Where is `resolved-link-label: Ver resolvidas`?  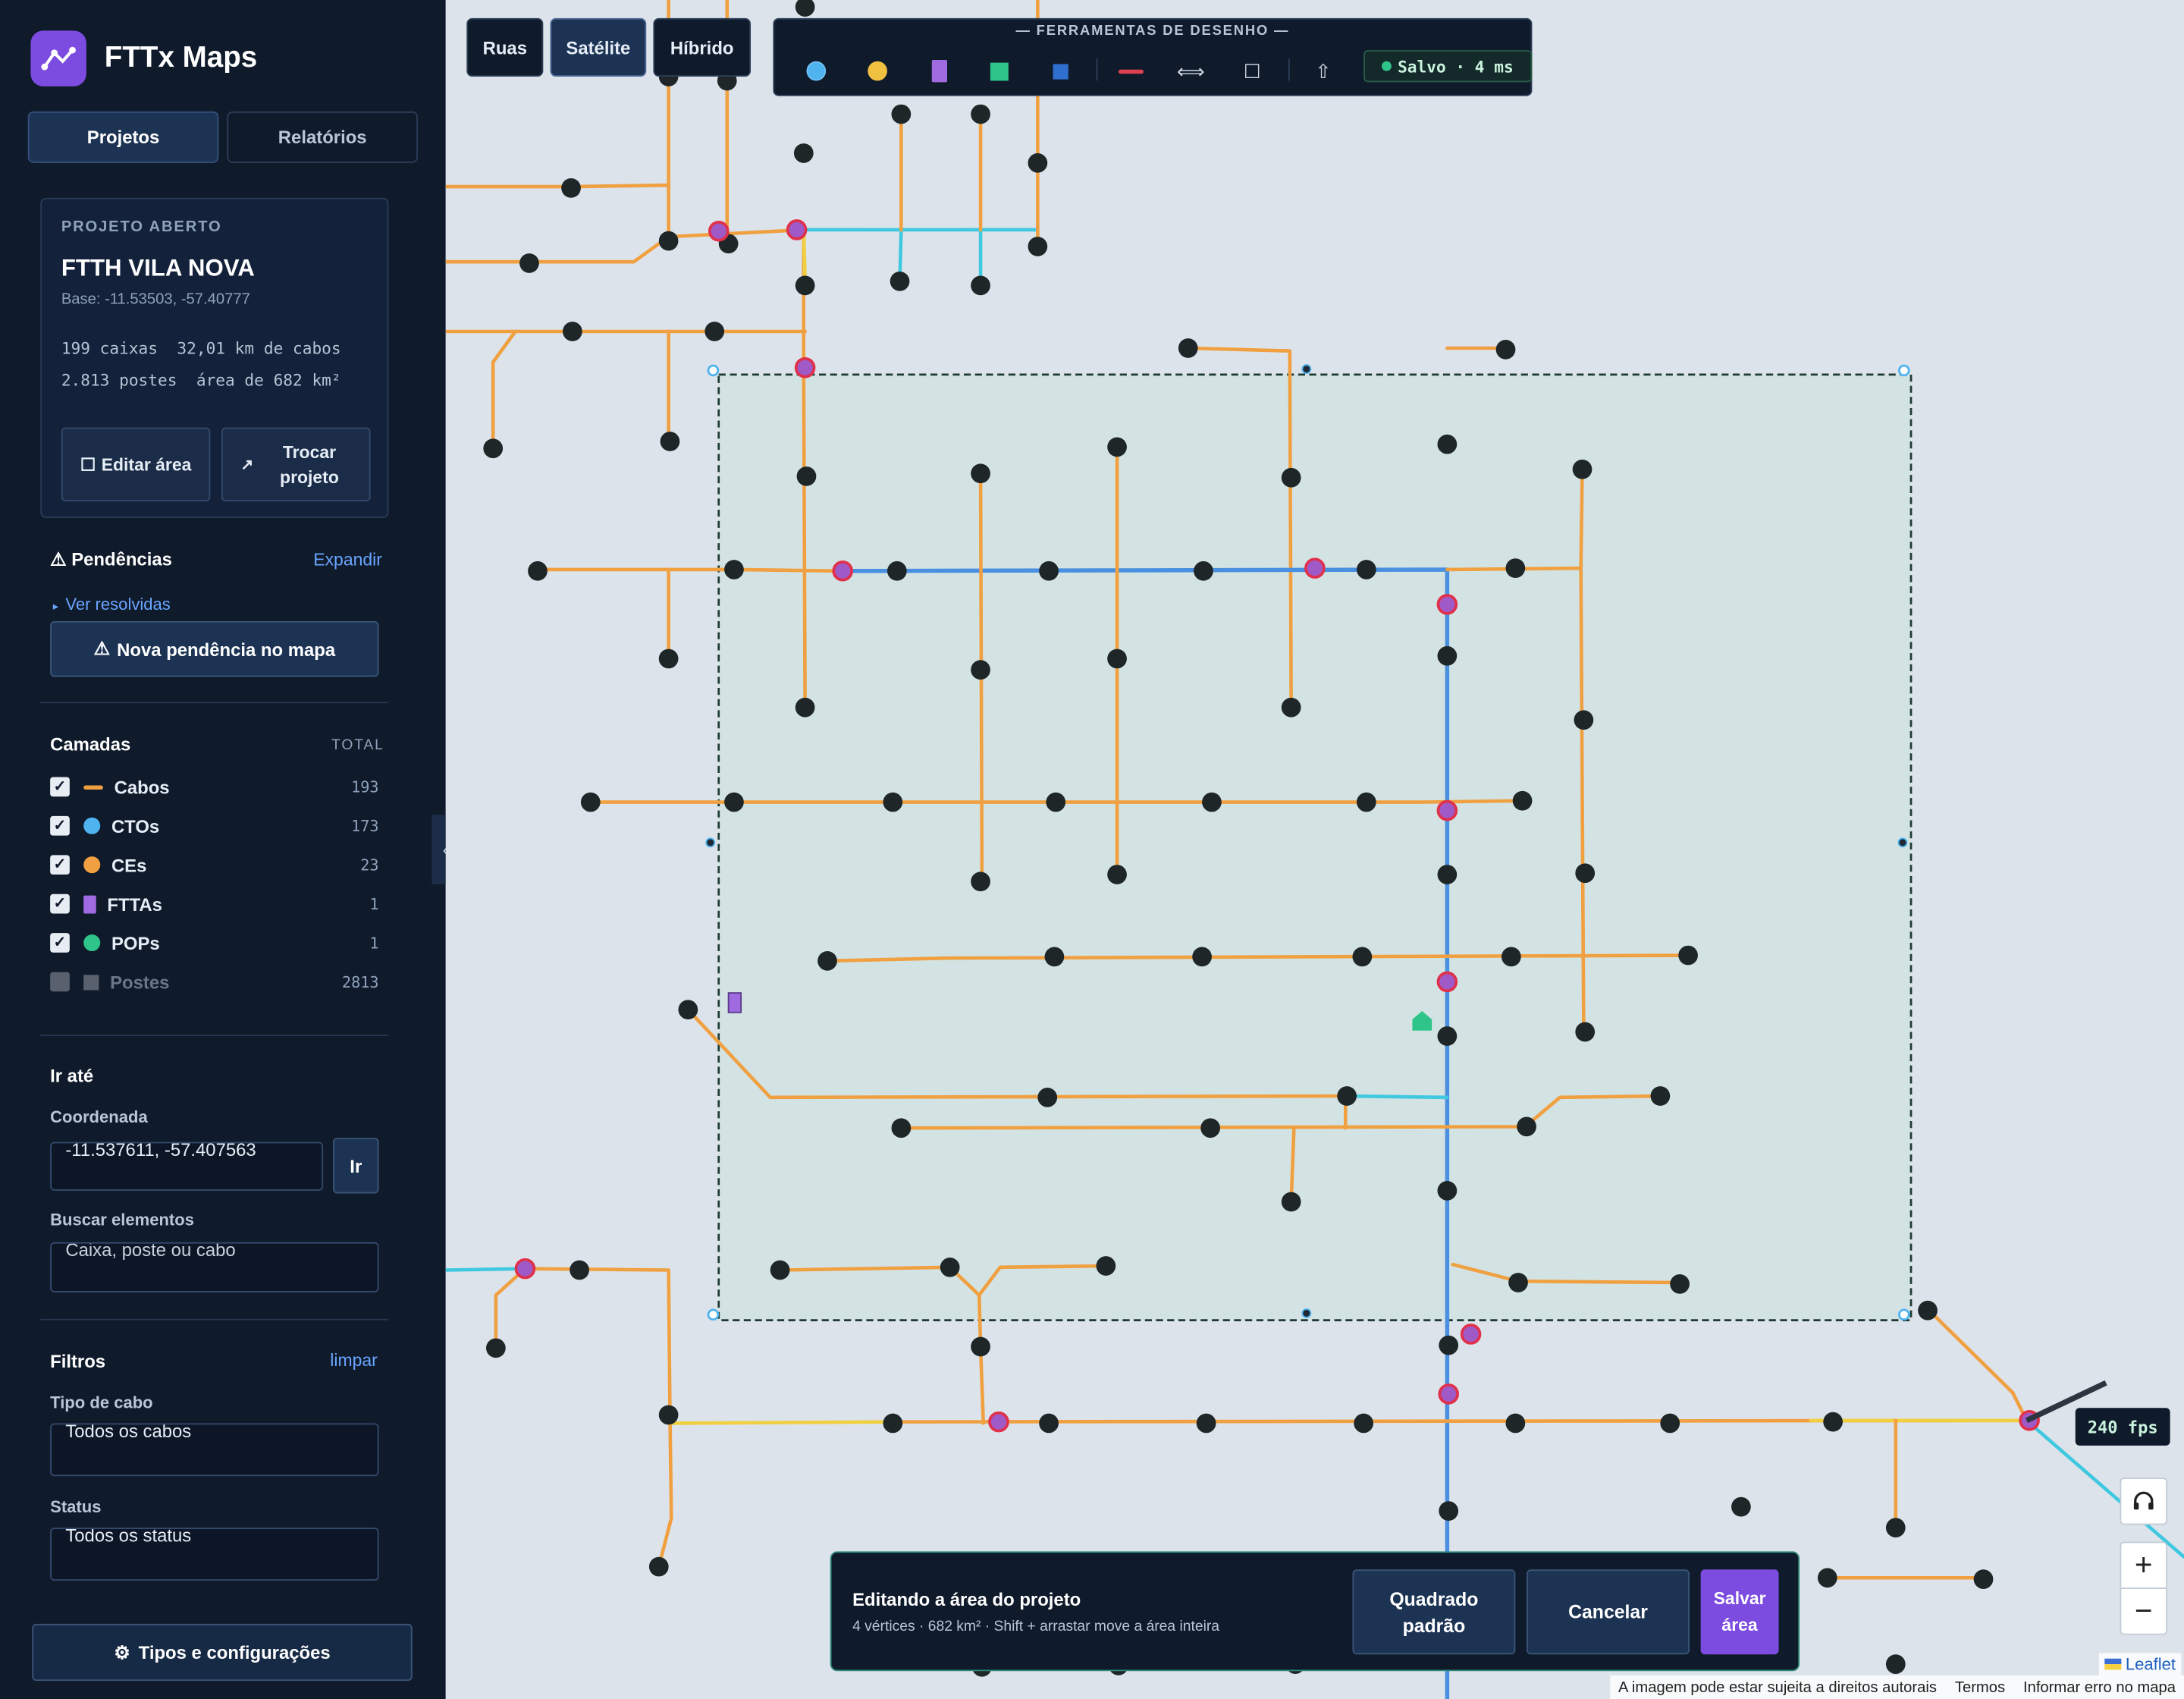 resolved-link-label: Ver resolvidas is located at coordinates (118, 604).